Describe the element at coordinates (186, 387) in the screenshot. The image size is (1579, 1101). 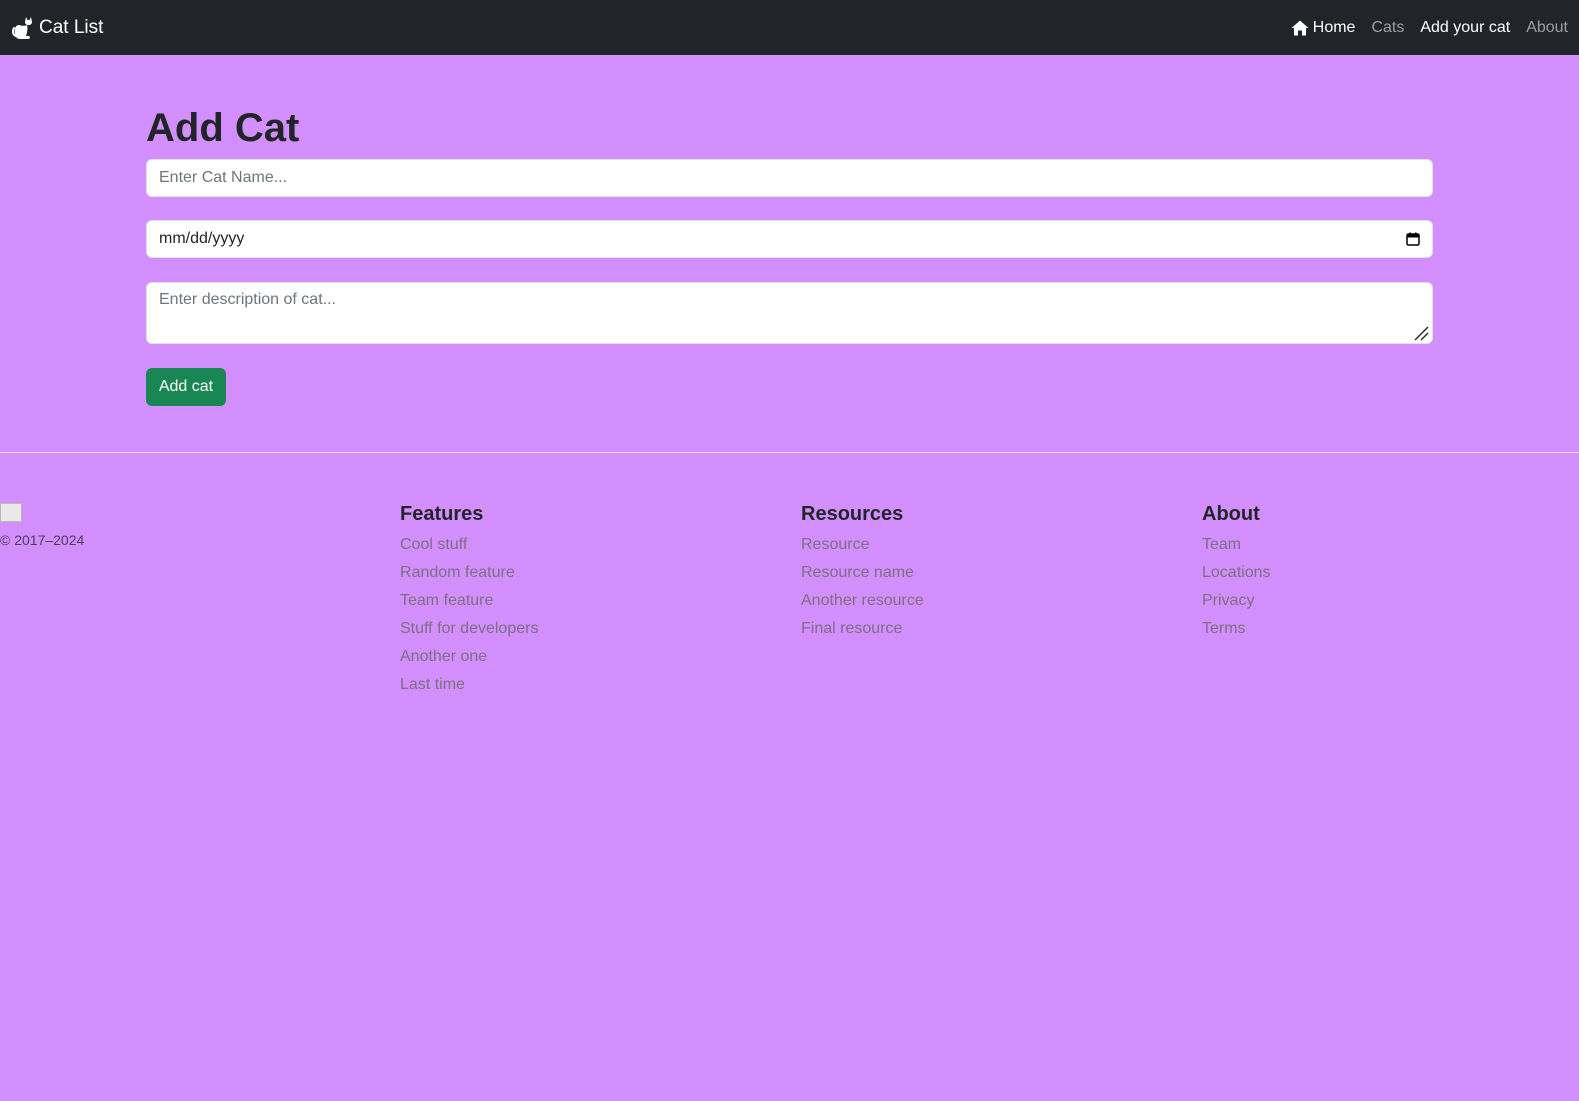
I see `add-cat-button: Add cat` at that location.